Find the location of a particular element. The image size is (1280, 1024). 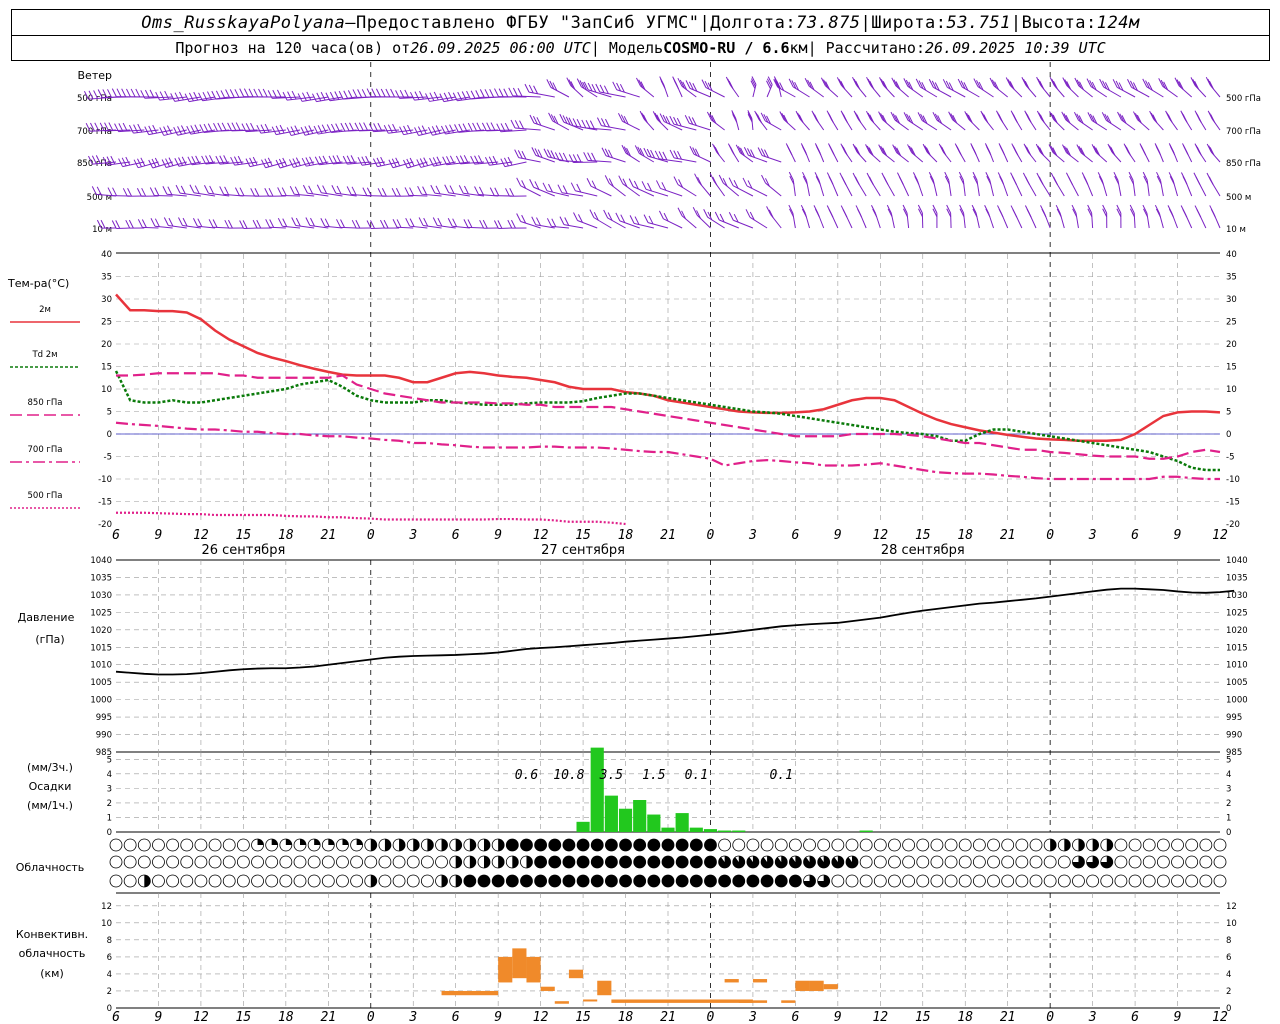

precip-tick-label-right: 1 is located at coordinates (1228, 818).